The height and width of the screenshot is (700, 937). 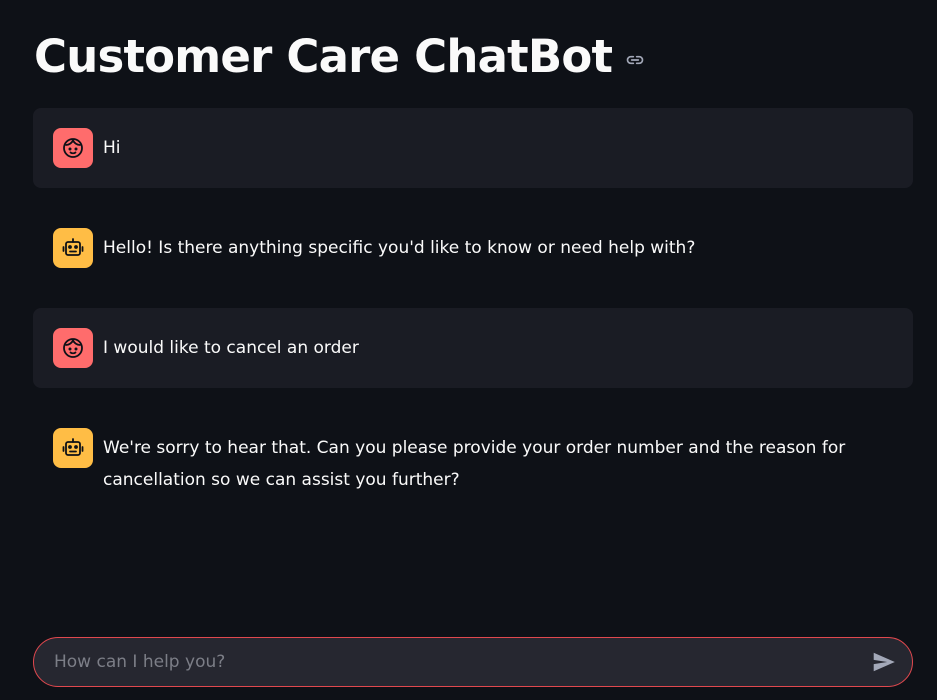 I want to click on send-icon, so click(x=884, y=662).